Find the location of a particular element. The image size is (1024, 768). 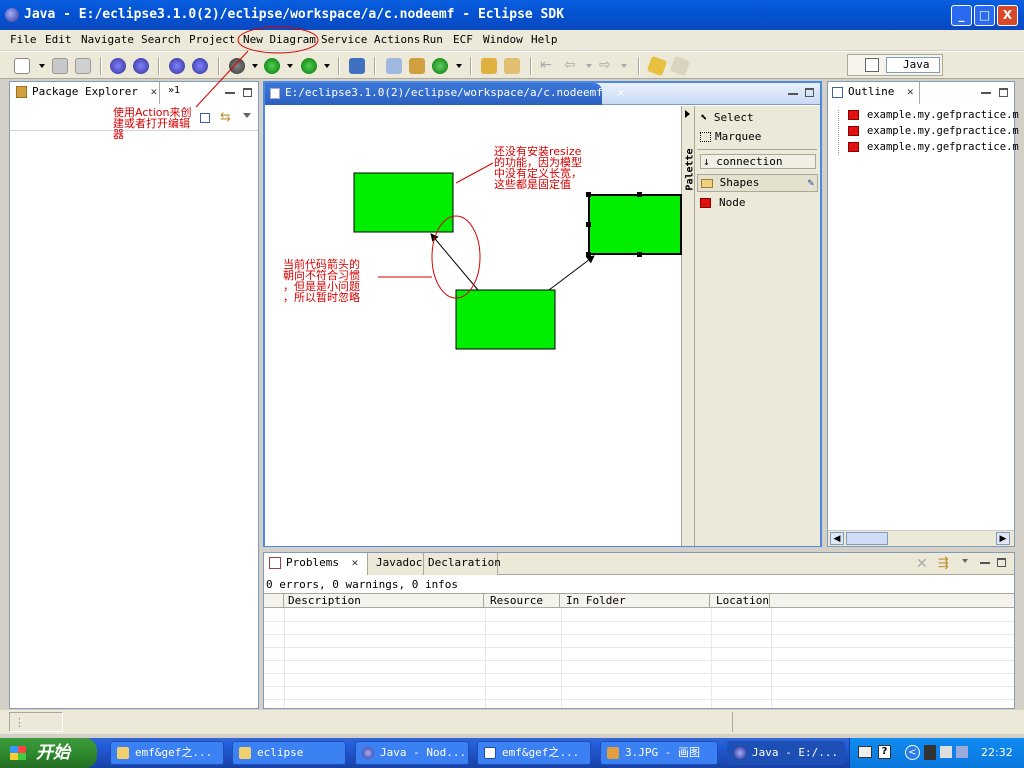

help-icon: ? is located at coordinates (884, 752).